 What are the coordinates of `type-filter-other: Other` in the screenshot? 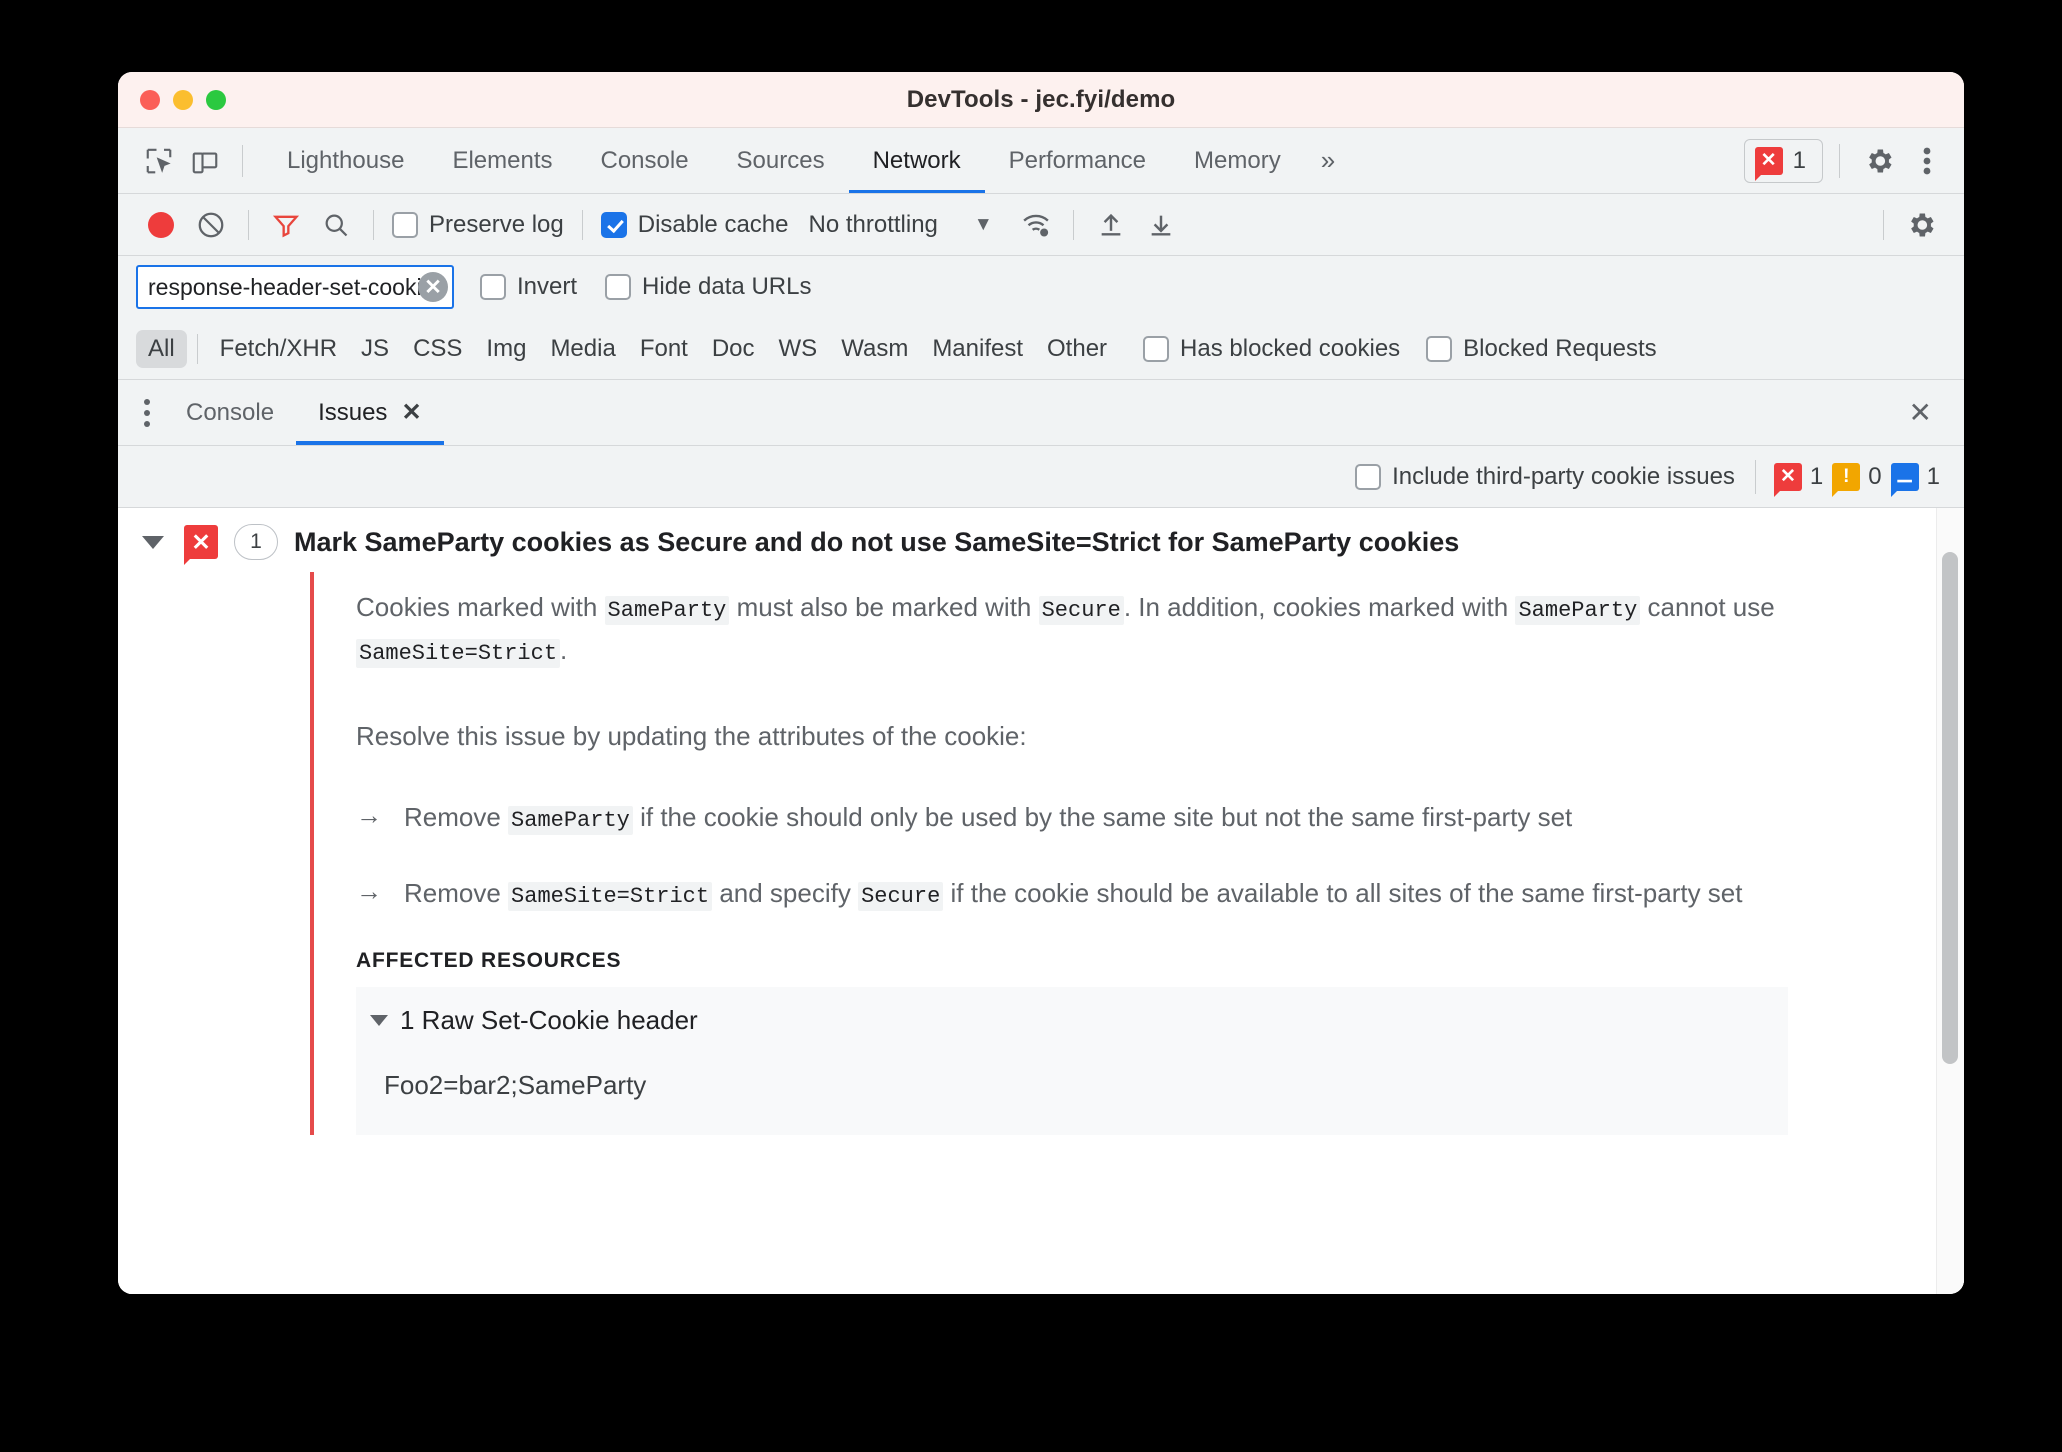 It's located at (1077, 349).